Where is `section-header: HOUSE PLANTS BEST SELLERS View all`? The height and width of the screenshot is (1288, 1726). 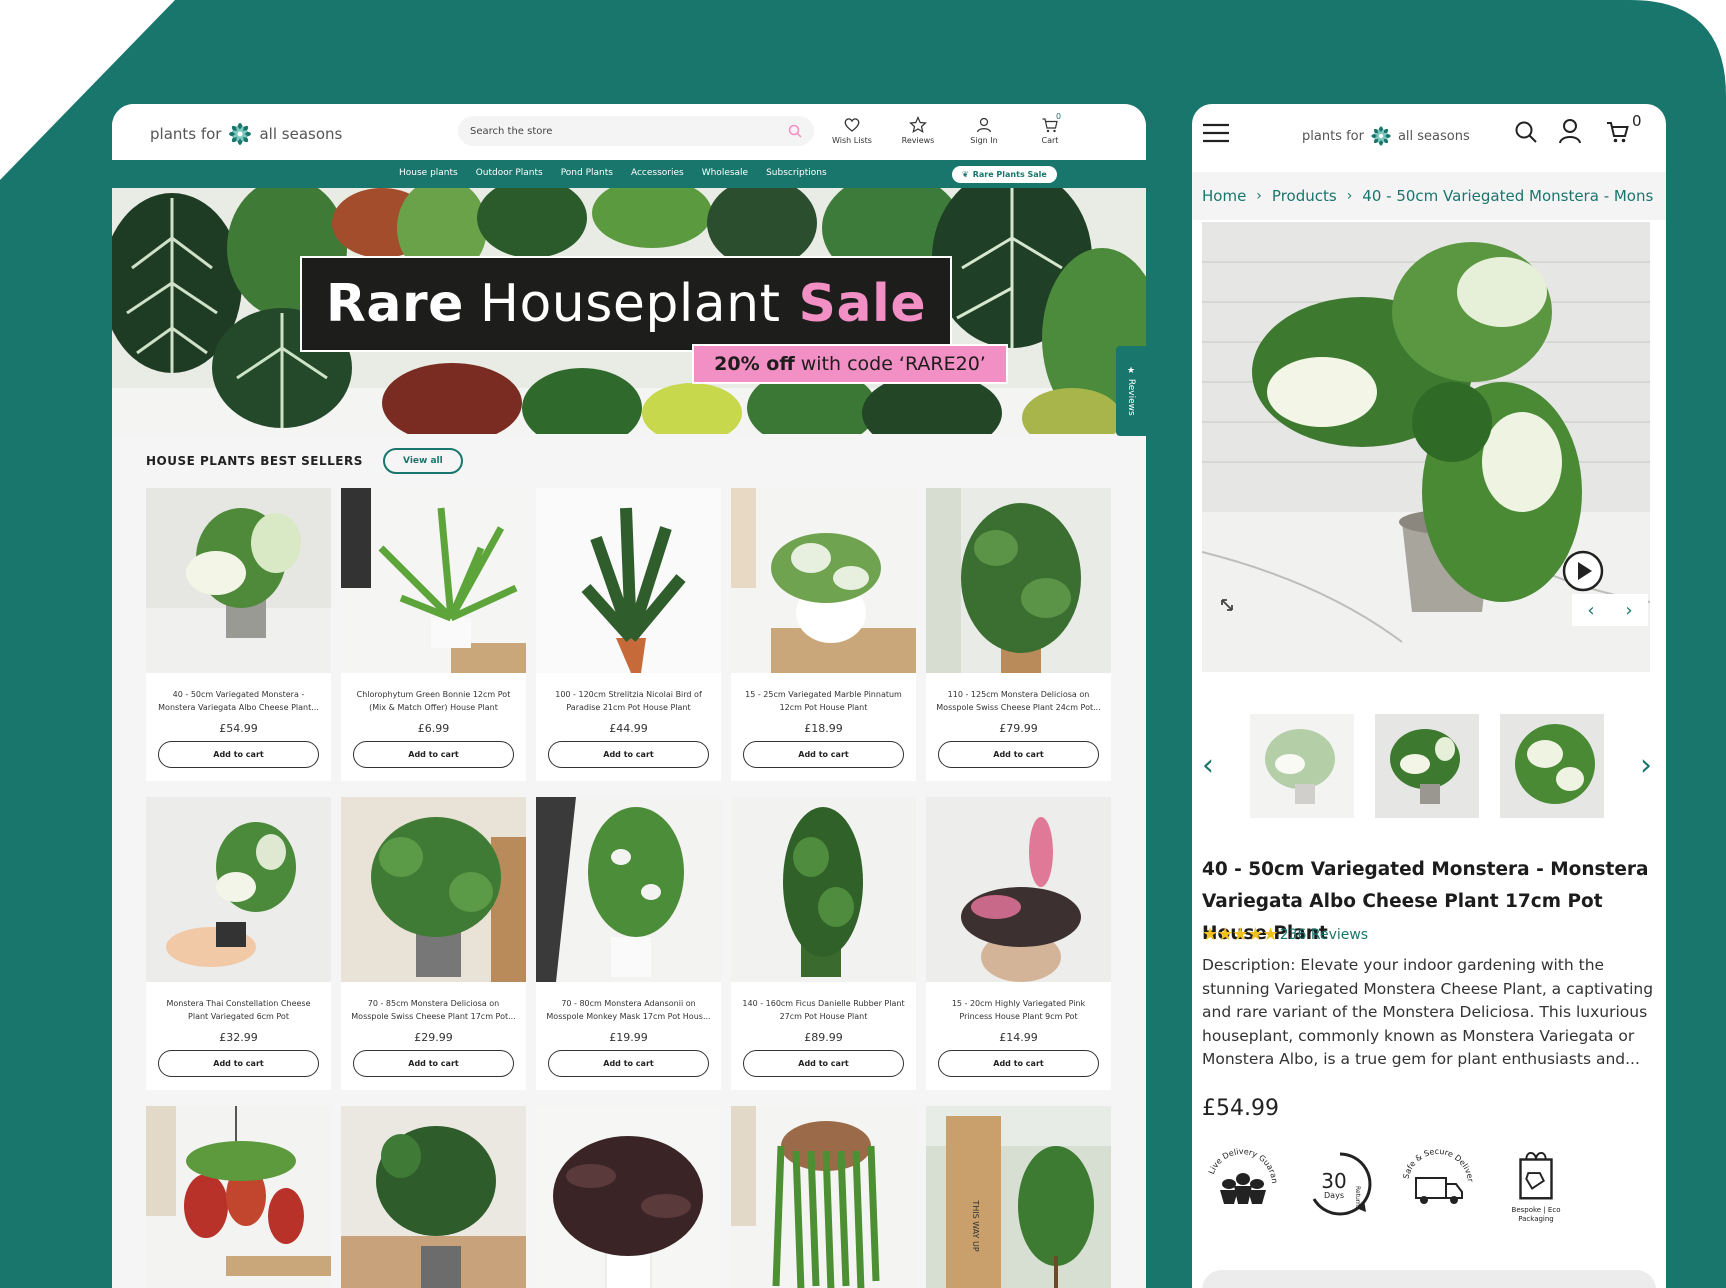
section-header: HOUSE PLANTS BEST SELLERS View all is located at coordinates (304, 461).